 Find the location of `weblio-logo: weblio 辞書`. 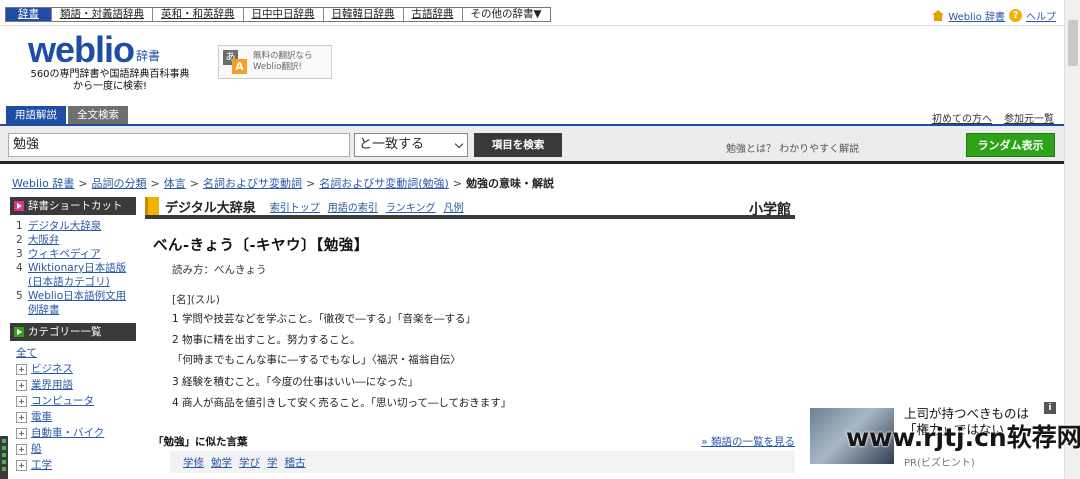

weblio-logo: weblio 辞書 is located at coordinates (94, 50).